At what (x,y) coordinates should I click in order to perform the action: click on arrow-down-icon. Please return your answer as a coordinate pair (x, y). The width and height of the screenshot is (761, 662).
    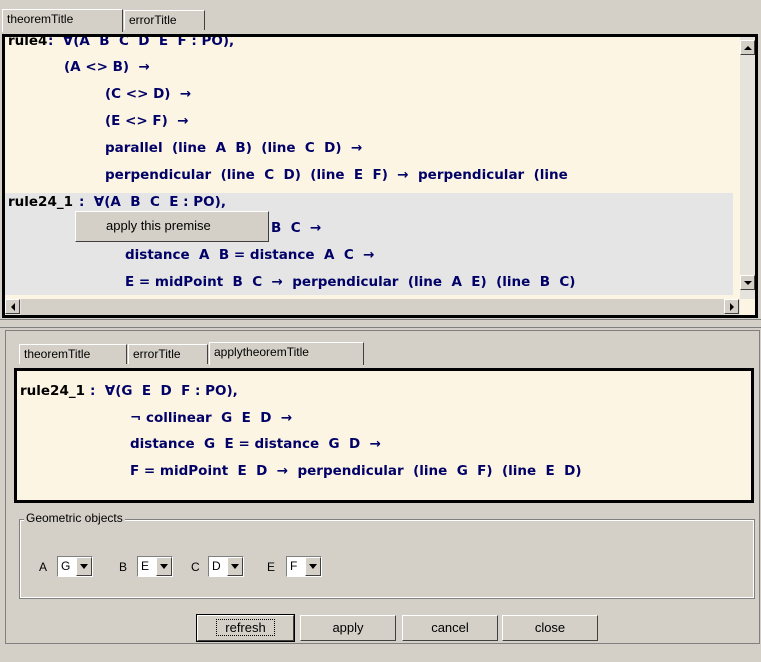
    Looking at the image, I should click on (748, 283).